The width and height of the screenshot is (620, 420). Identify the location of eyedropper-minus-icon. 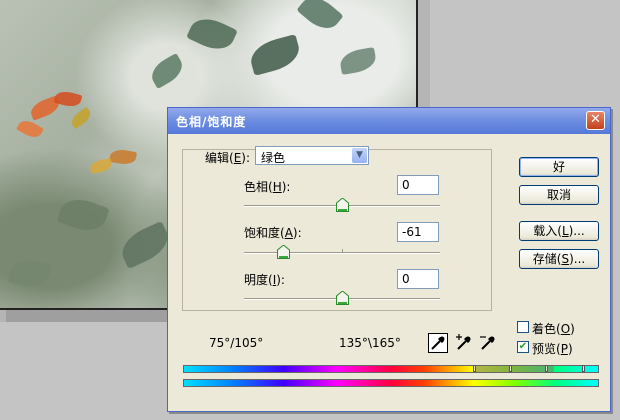
(487, 343).